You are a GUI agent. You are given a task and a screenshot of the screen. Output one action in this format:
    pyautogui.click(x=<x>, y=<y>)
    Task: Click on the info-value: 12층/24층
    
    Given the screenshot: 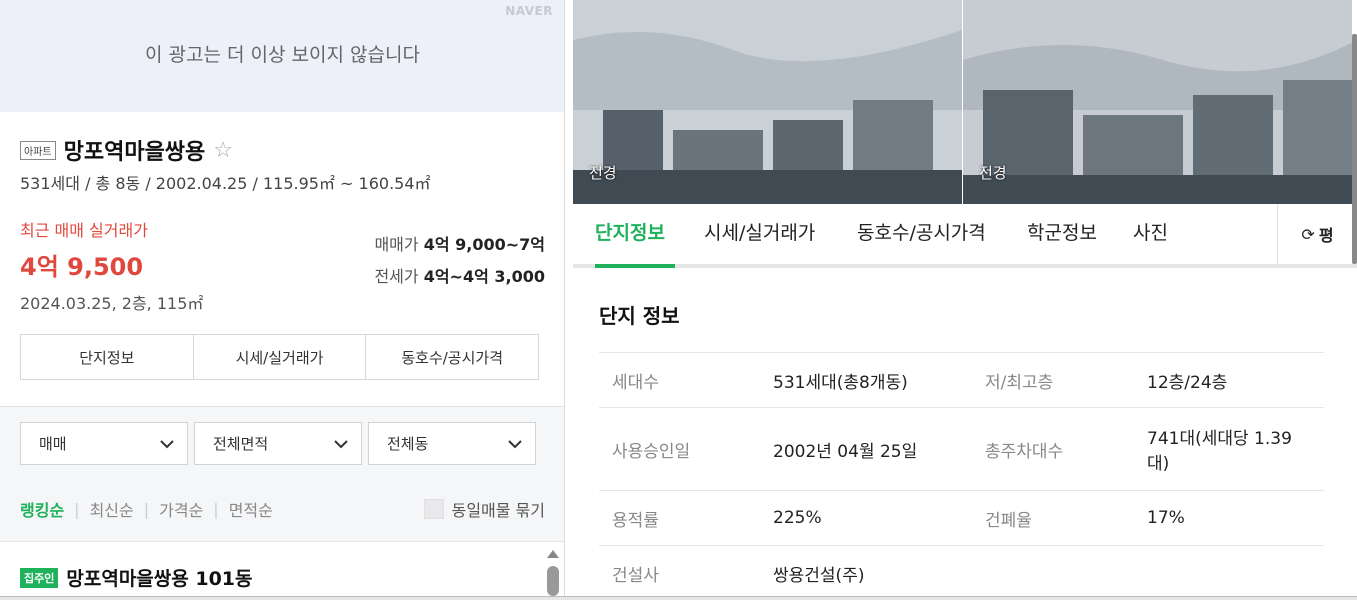 What is the action you would take?
    pyautogui.click(x=1229, y=380)
    